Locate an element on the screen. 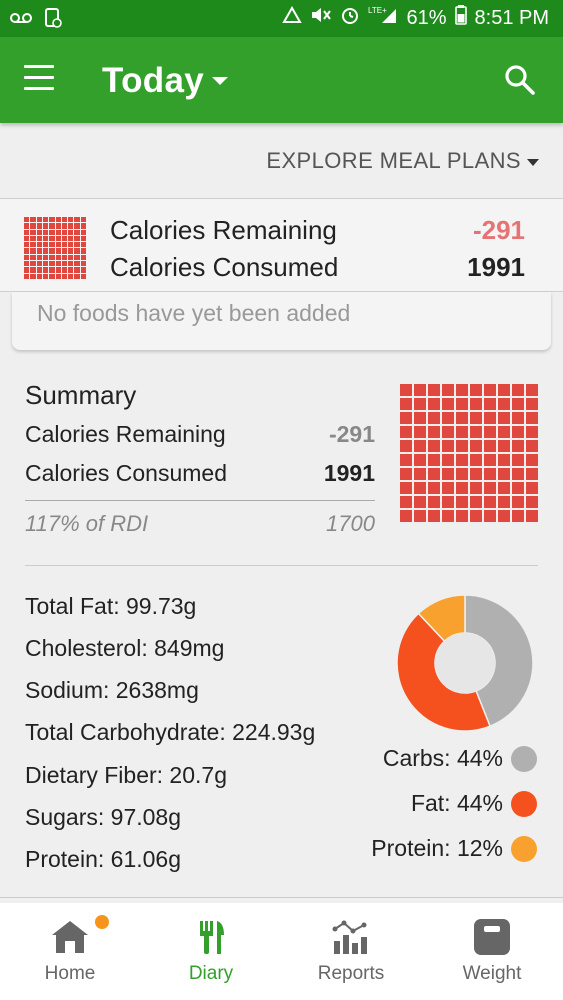  summary-divider is located at coordinates (200, 500).